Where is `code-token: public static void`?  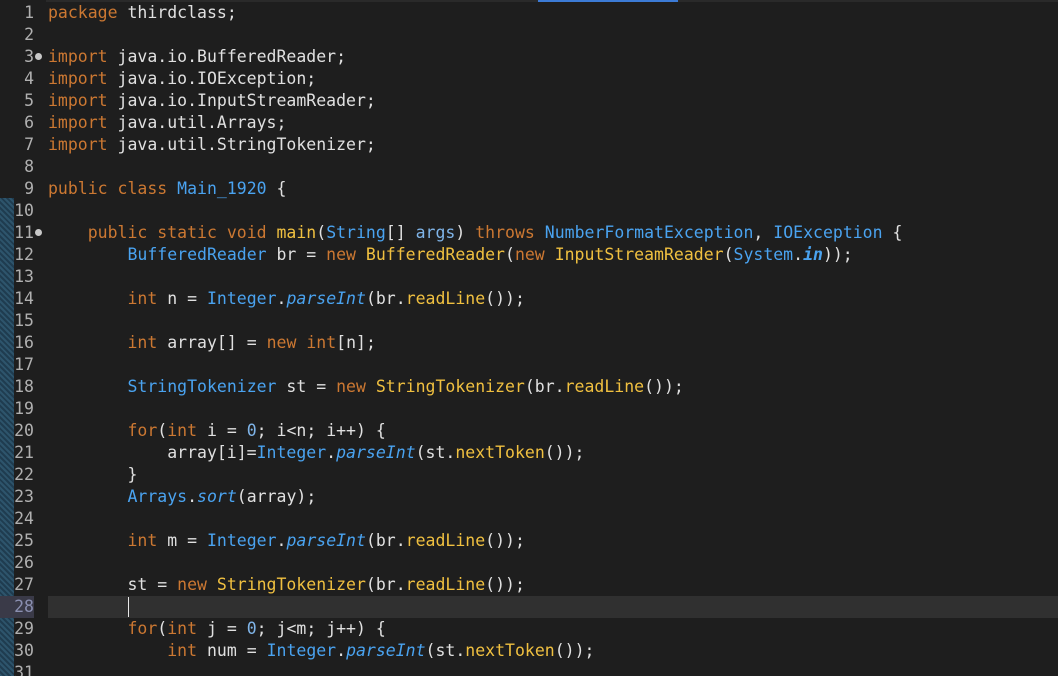
code-token: public static void is located at coordinates (177, 232).